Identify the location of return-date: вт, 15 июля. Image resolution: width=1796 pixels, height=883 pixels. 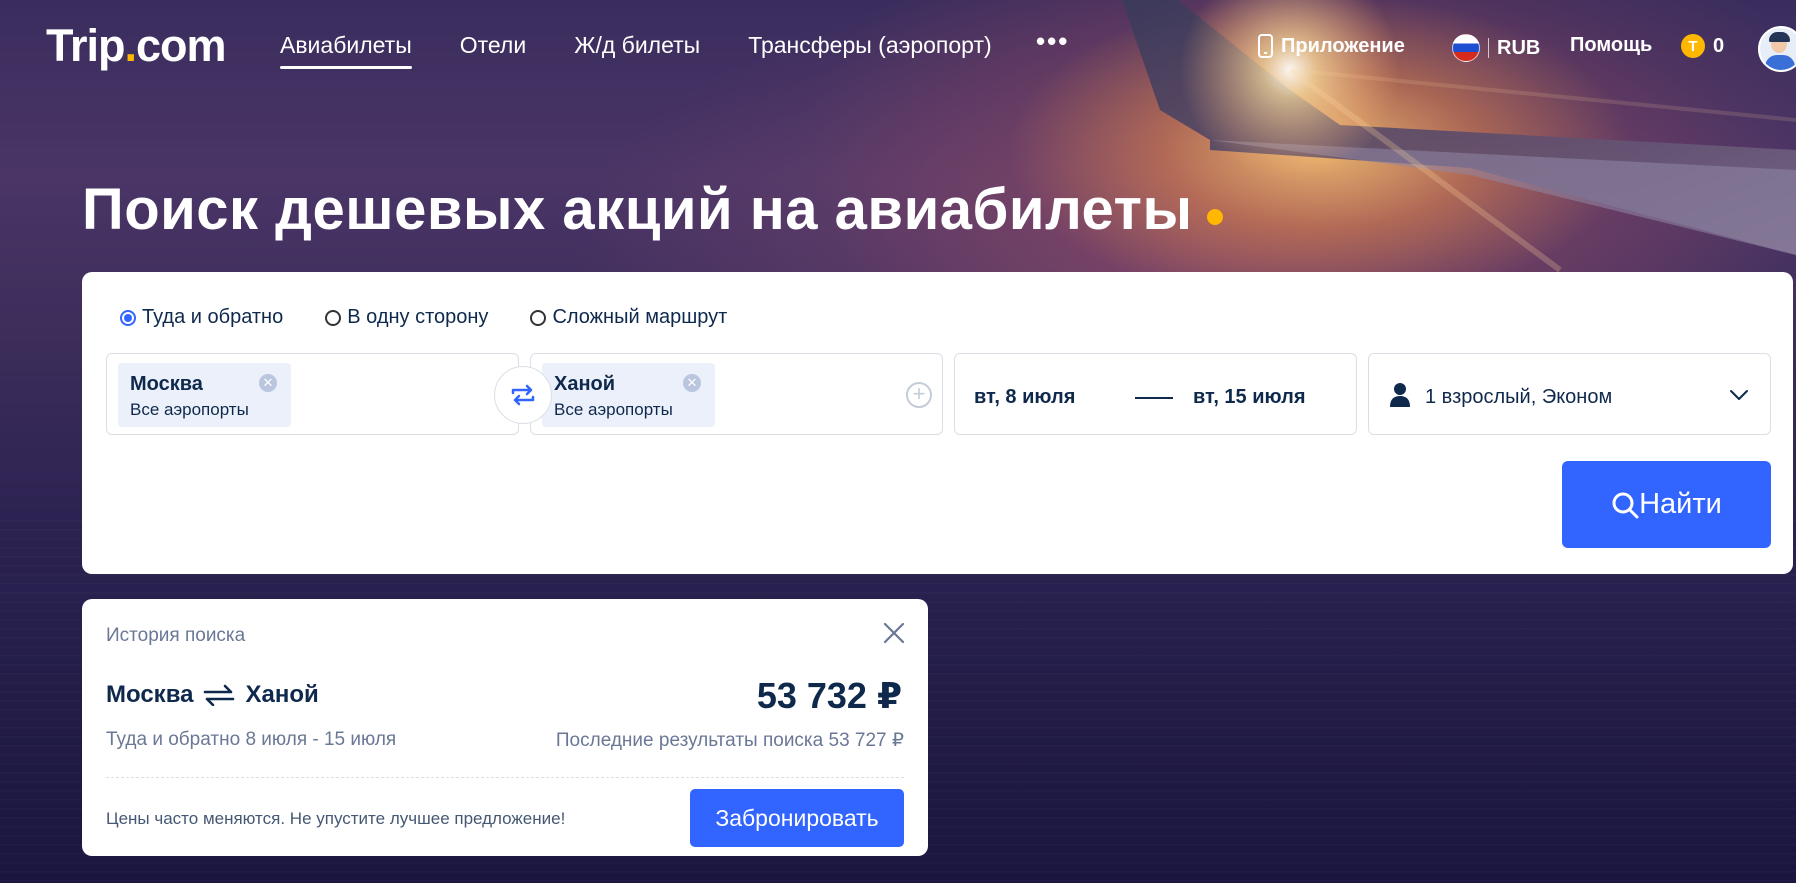
(1249, 397).